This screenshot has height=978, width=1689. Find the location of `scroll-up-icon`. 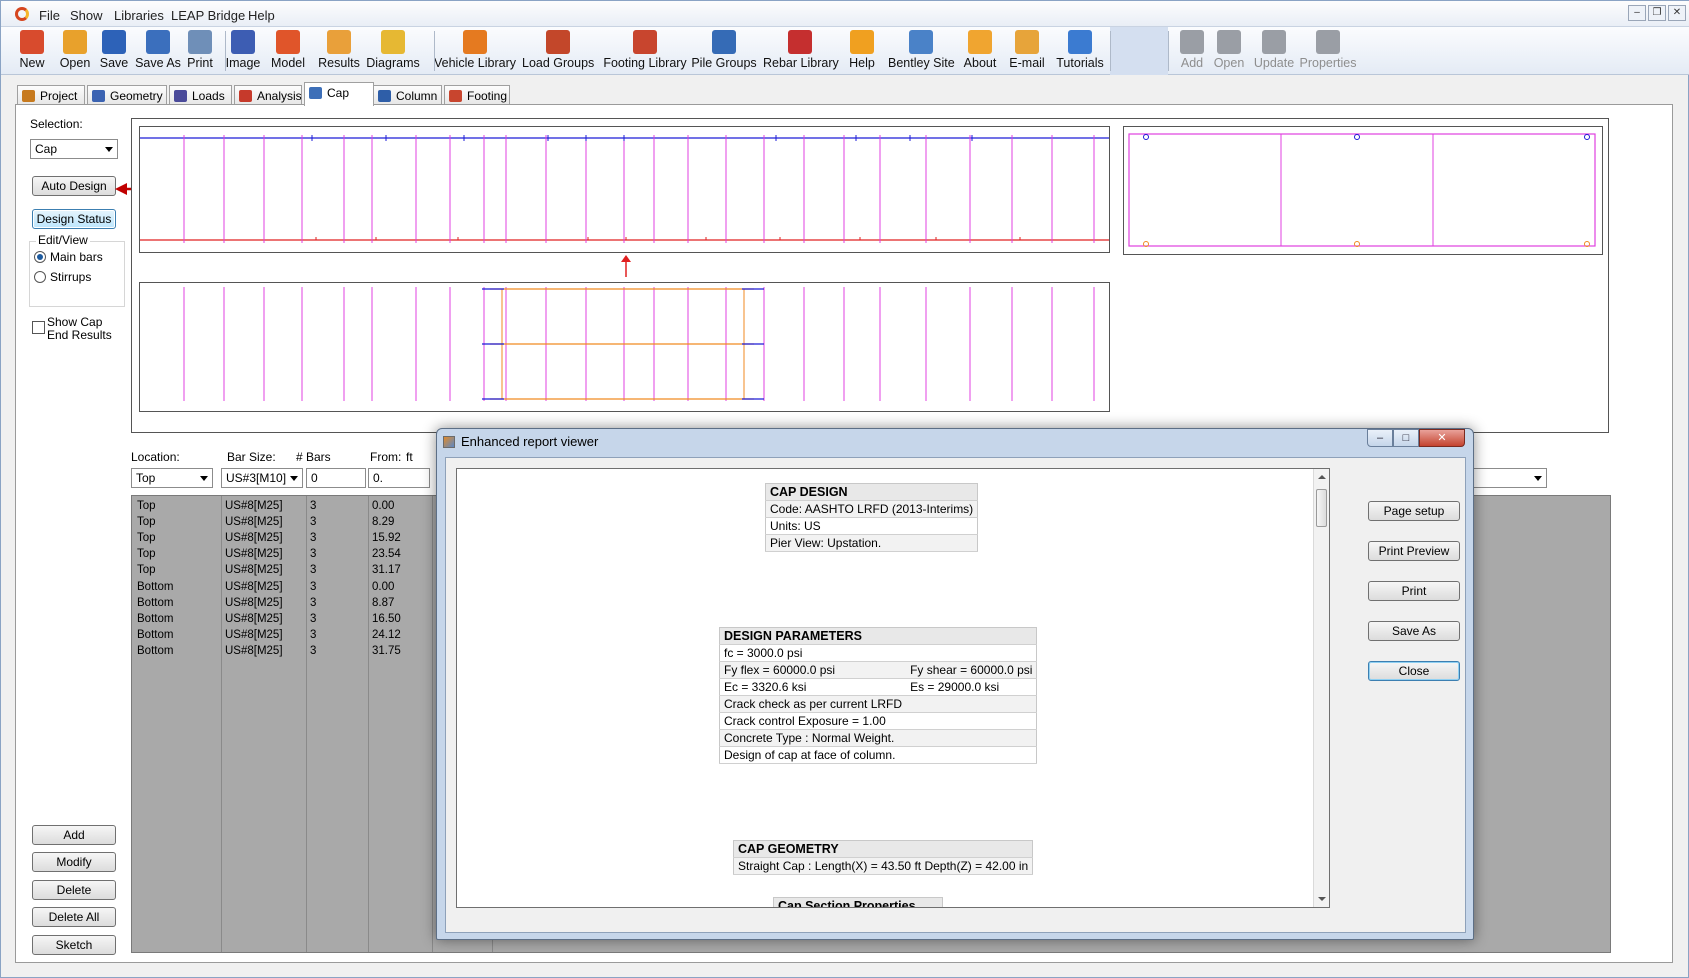

scroll-up-icon is located at coordinates (1322, 477).